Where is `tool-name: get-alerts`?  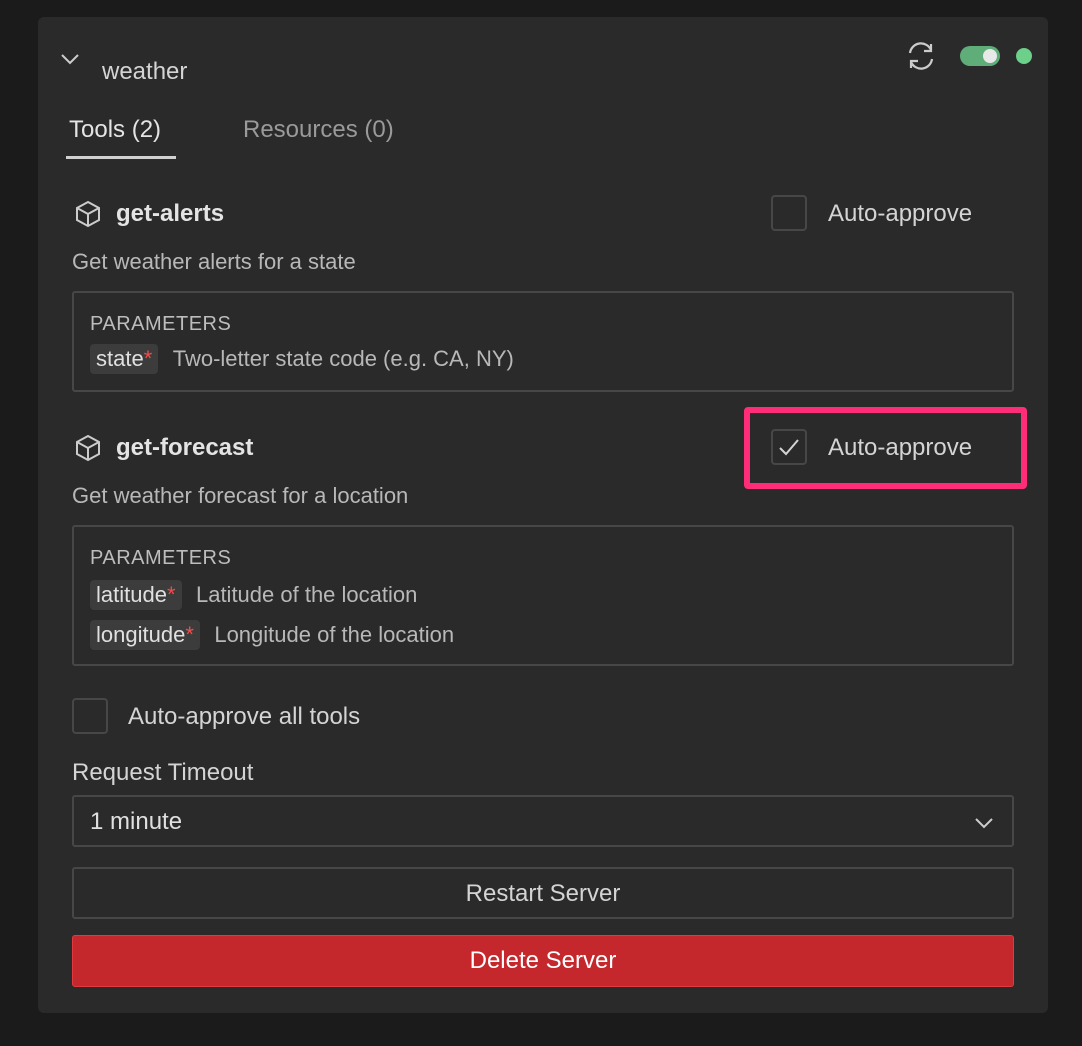 tool-name: get-alerts is located at coordinates (170, 213).